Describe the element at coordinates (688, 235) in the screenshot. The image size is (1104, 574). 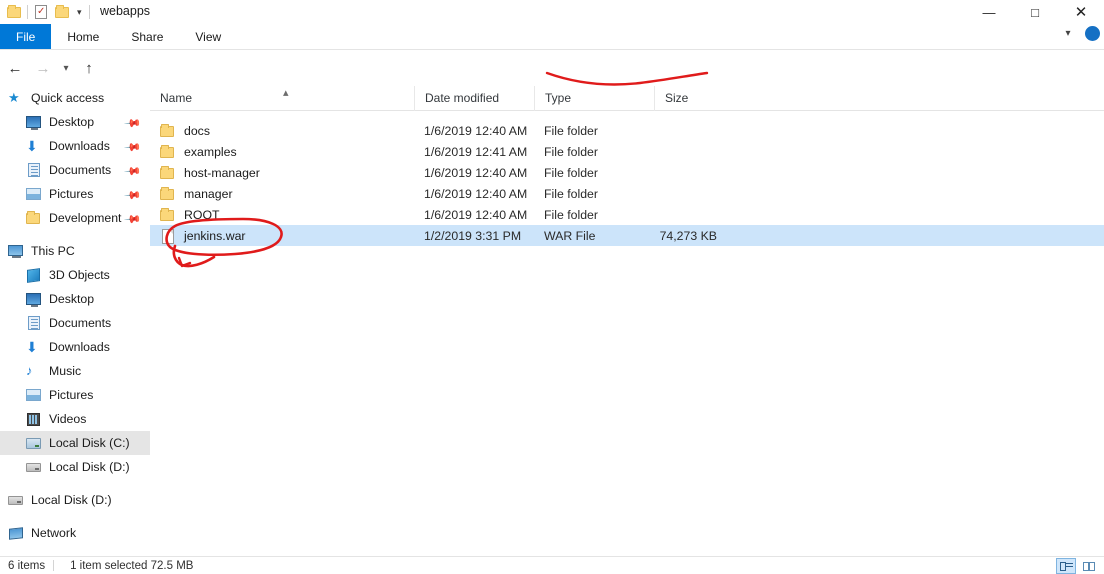
I see `file-size: 74,273 KB` at that location.